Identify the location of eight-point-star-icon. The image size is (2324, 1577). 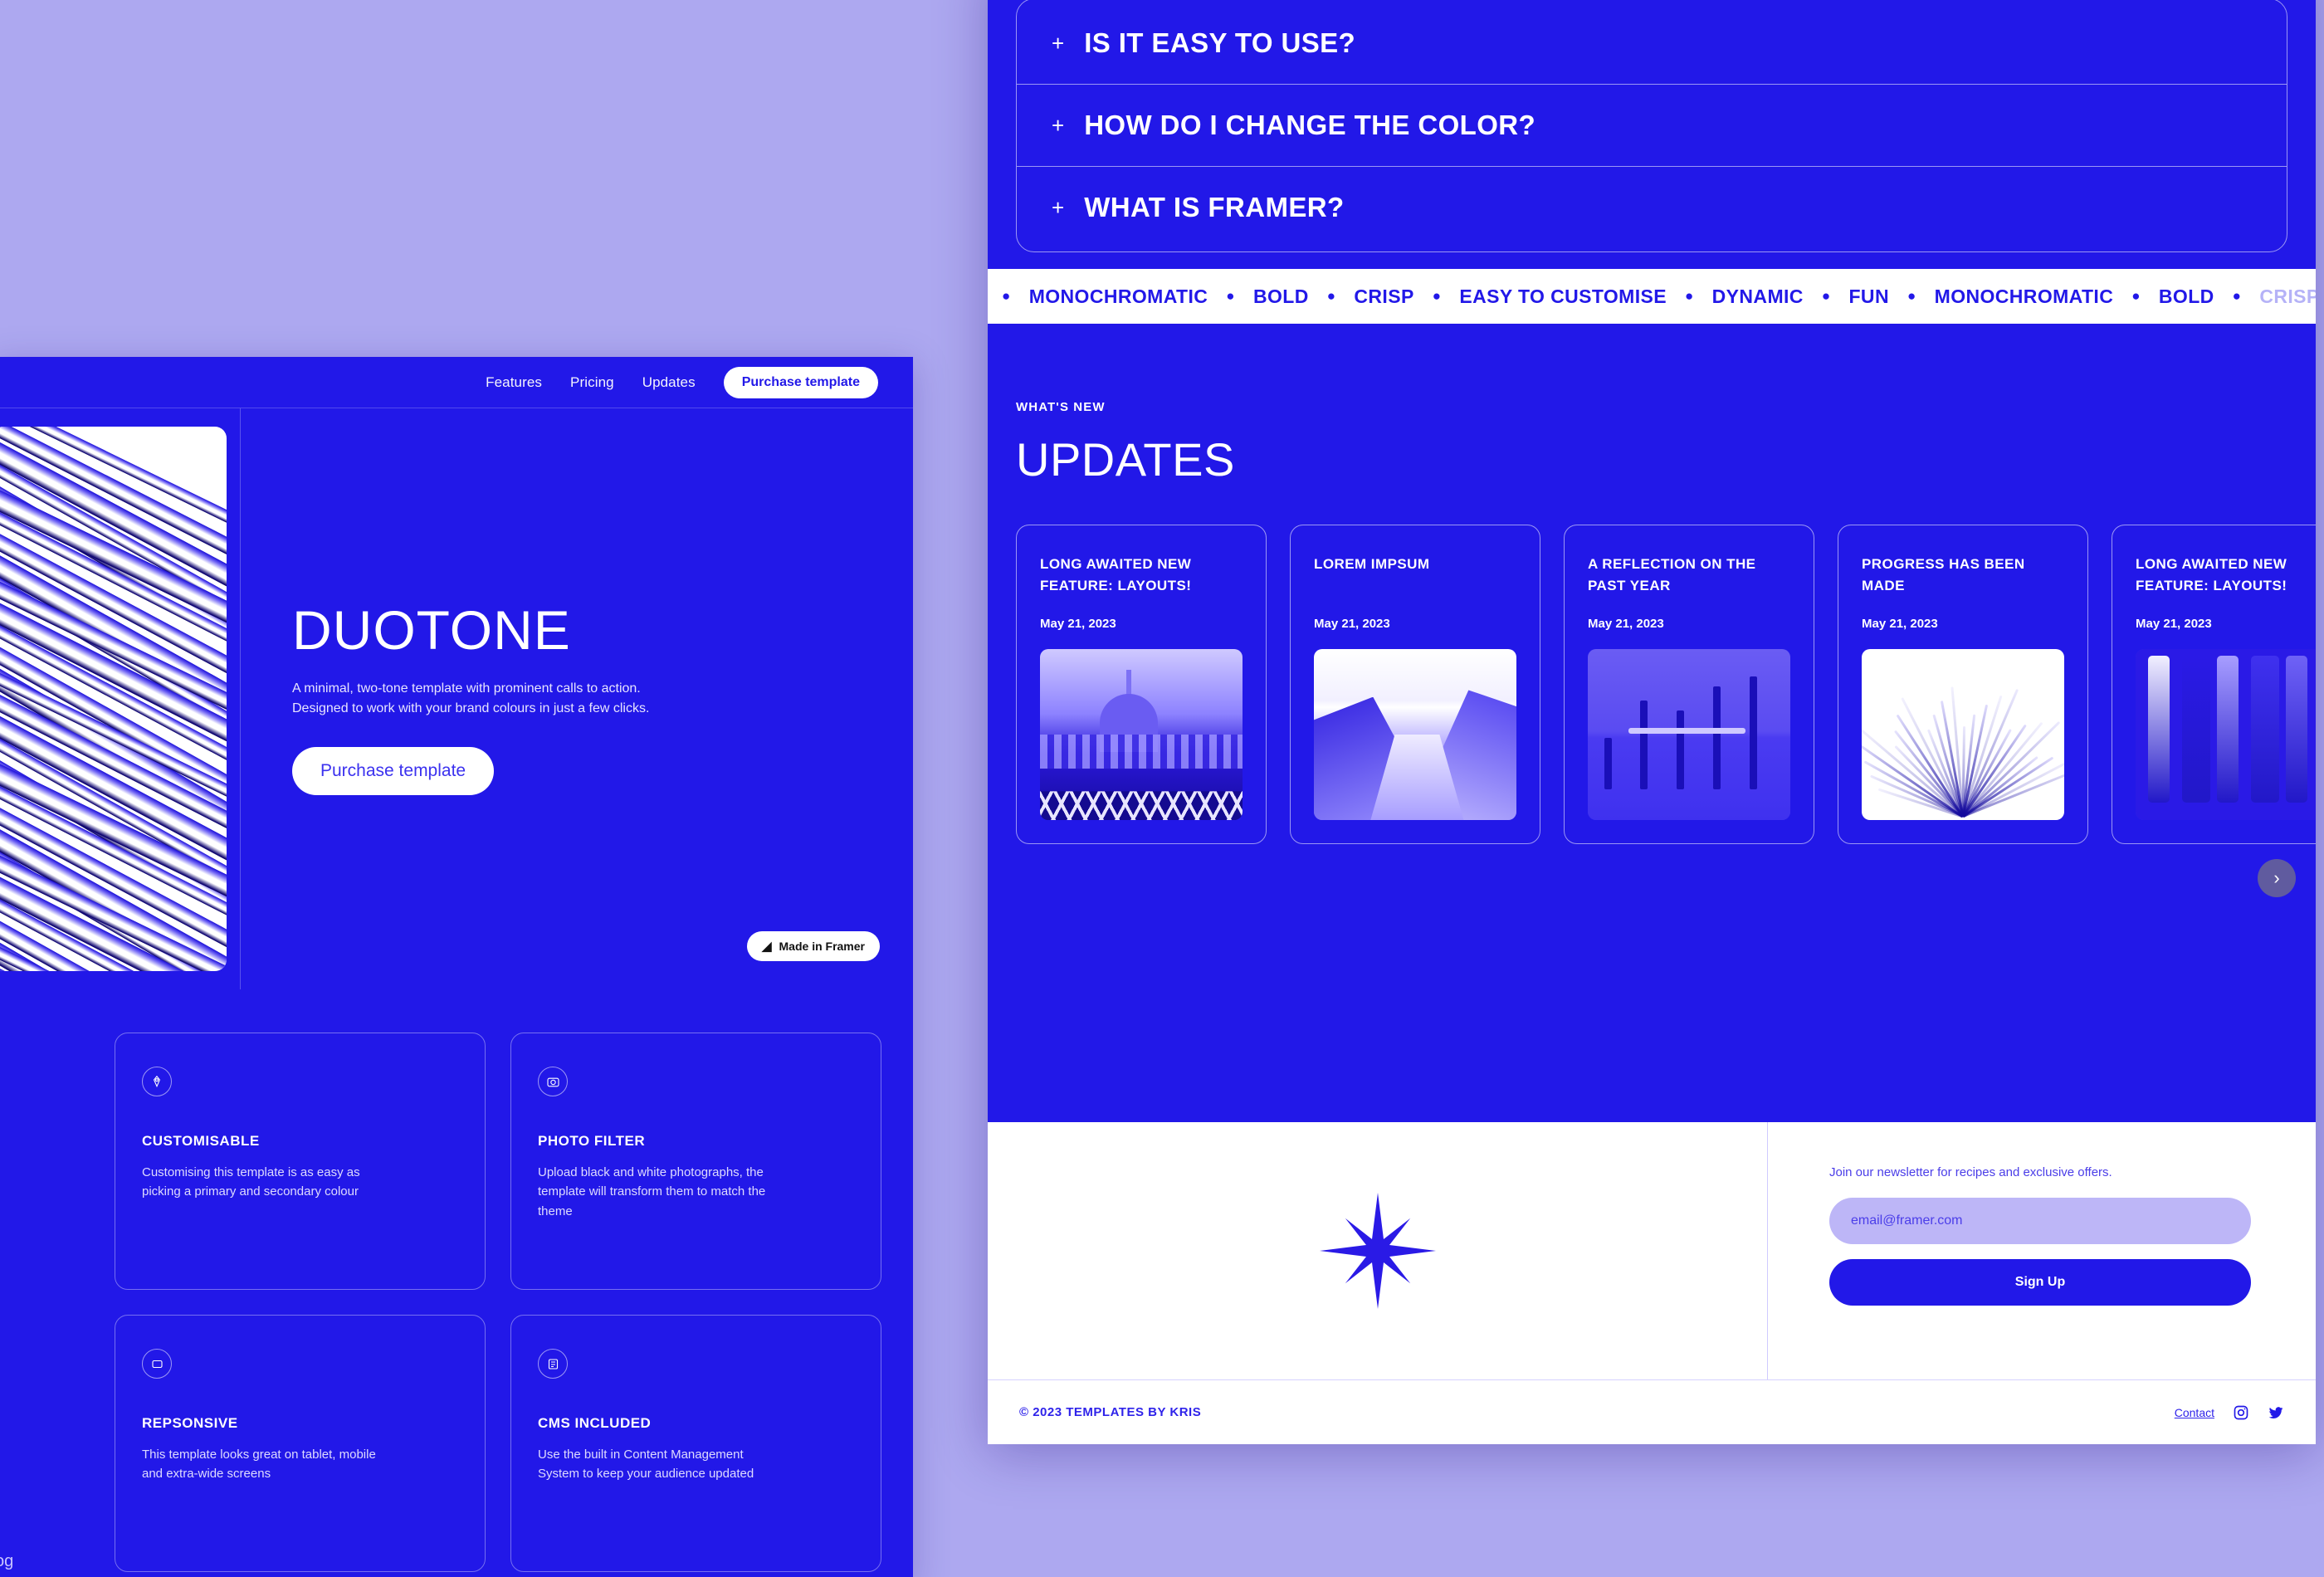
(1377, 1251).